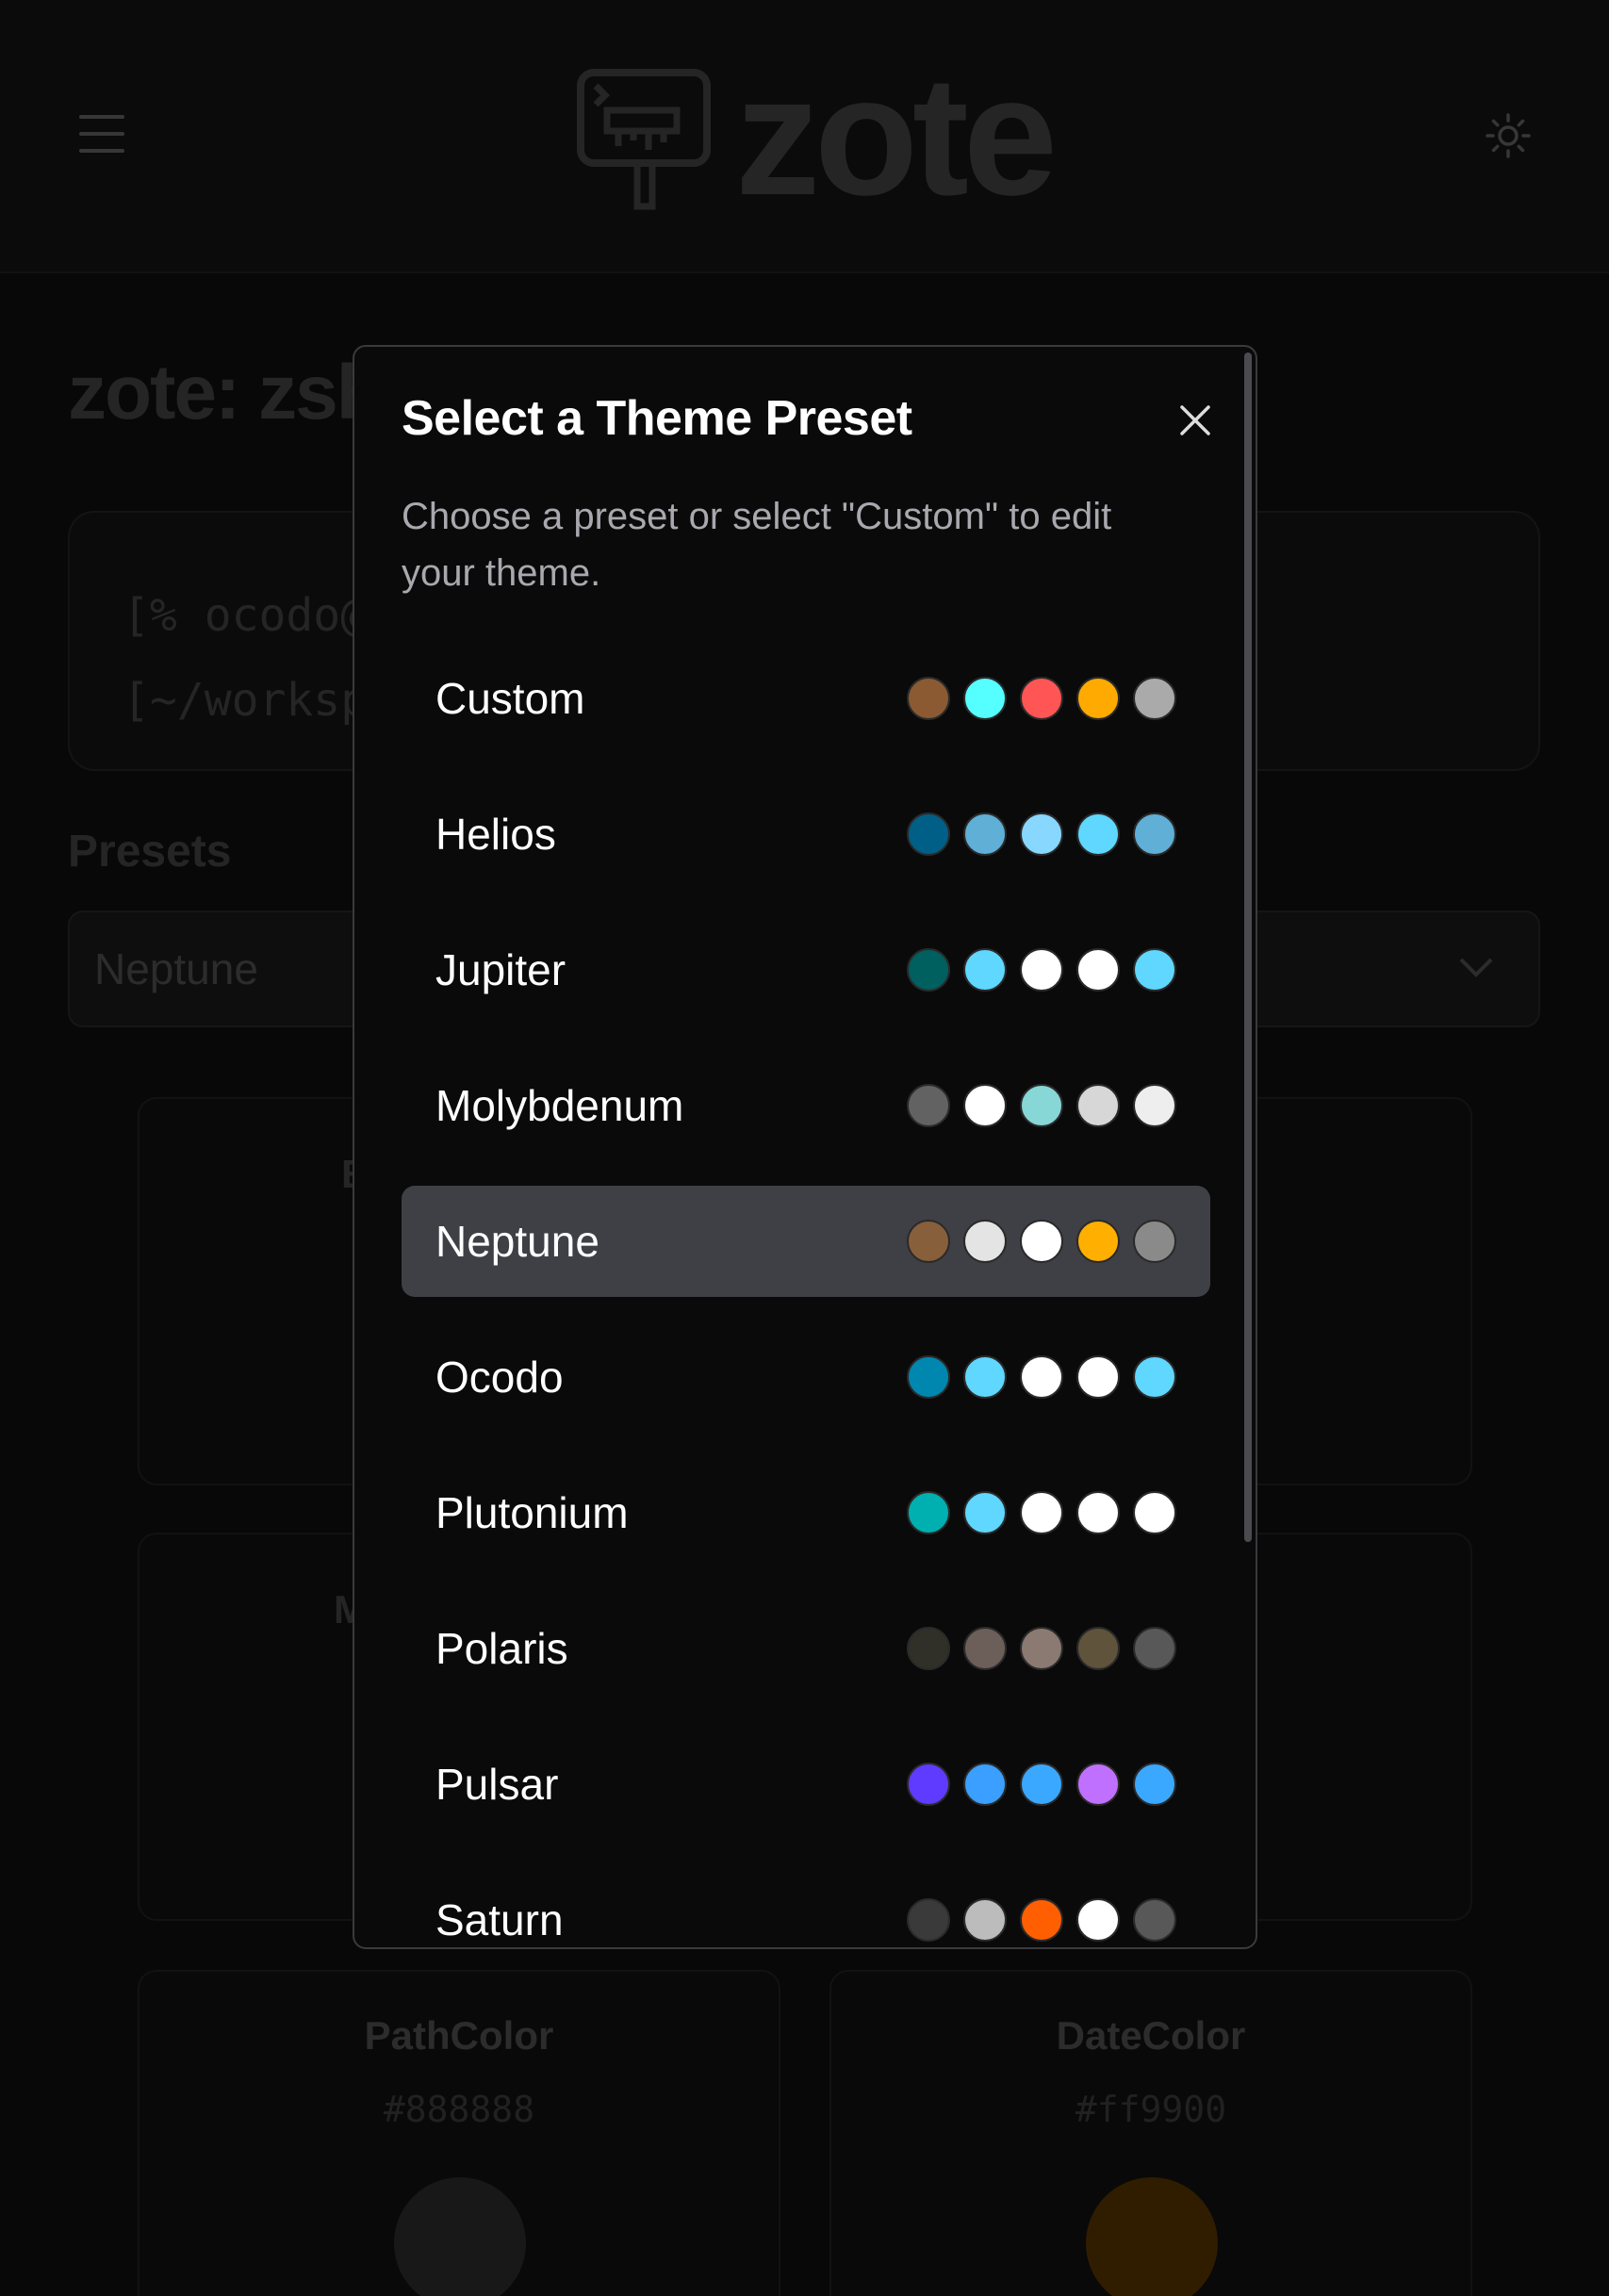 The image size is (1609, 2296). What do you see at coordinates (806, 1512) in the screenshot?
I see `preset-option-plutonium: Plutonium` at bounding box center [806, 1512].